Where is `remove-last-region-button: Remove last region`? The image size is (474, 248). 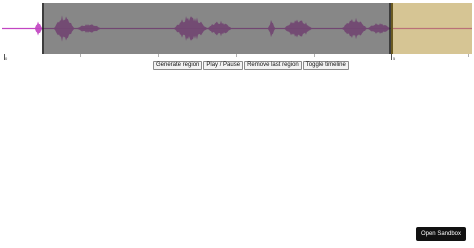 remove-last-region-button: Remove last region is located at coordinates (273, 65).